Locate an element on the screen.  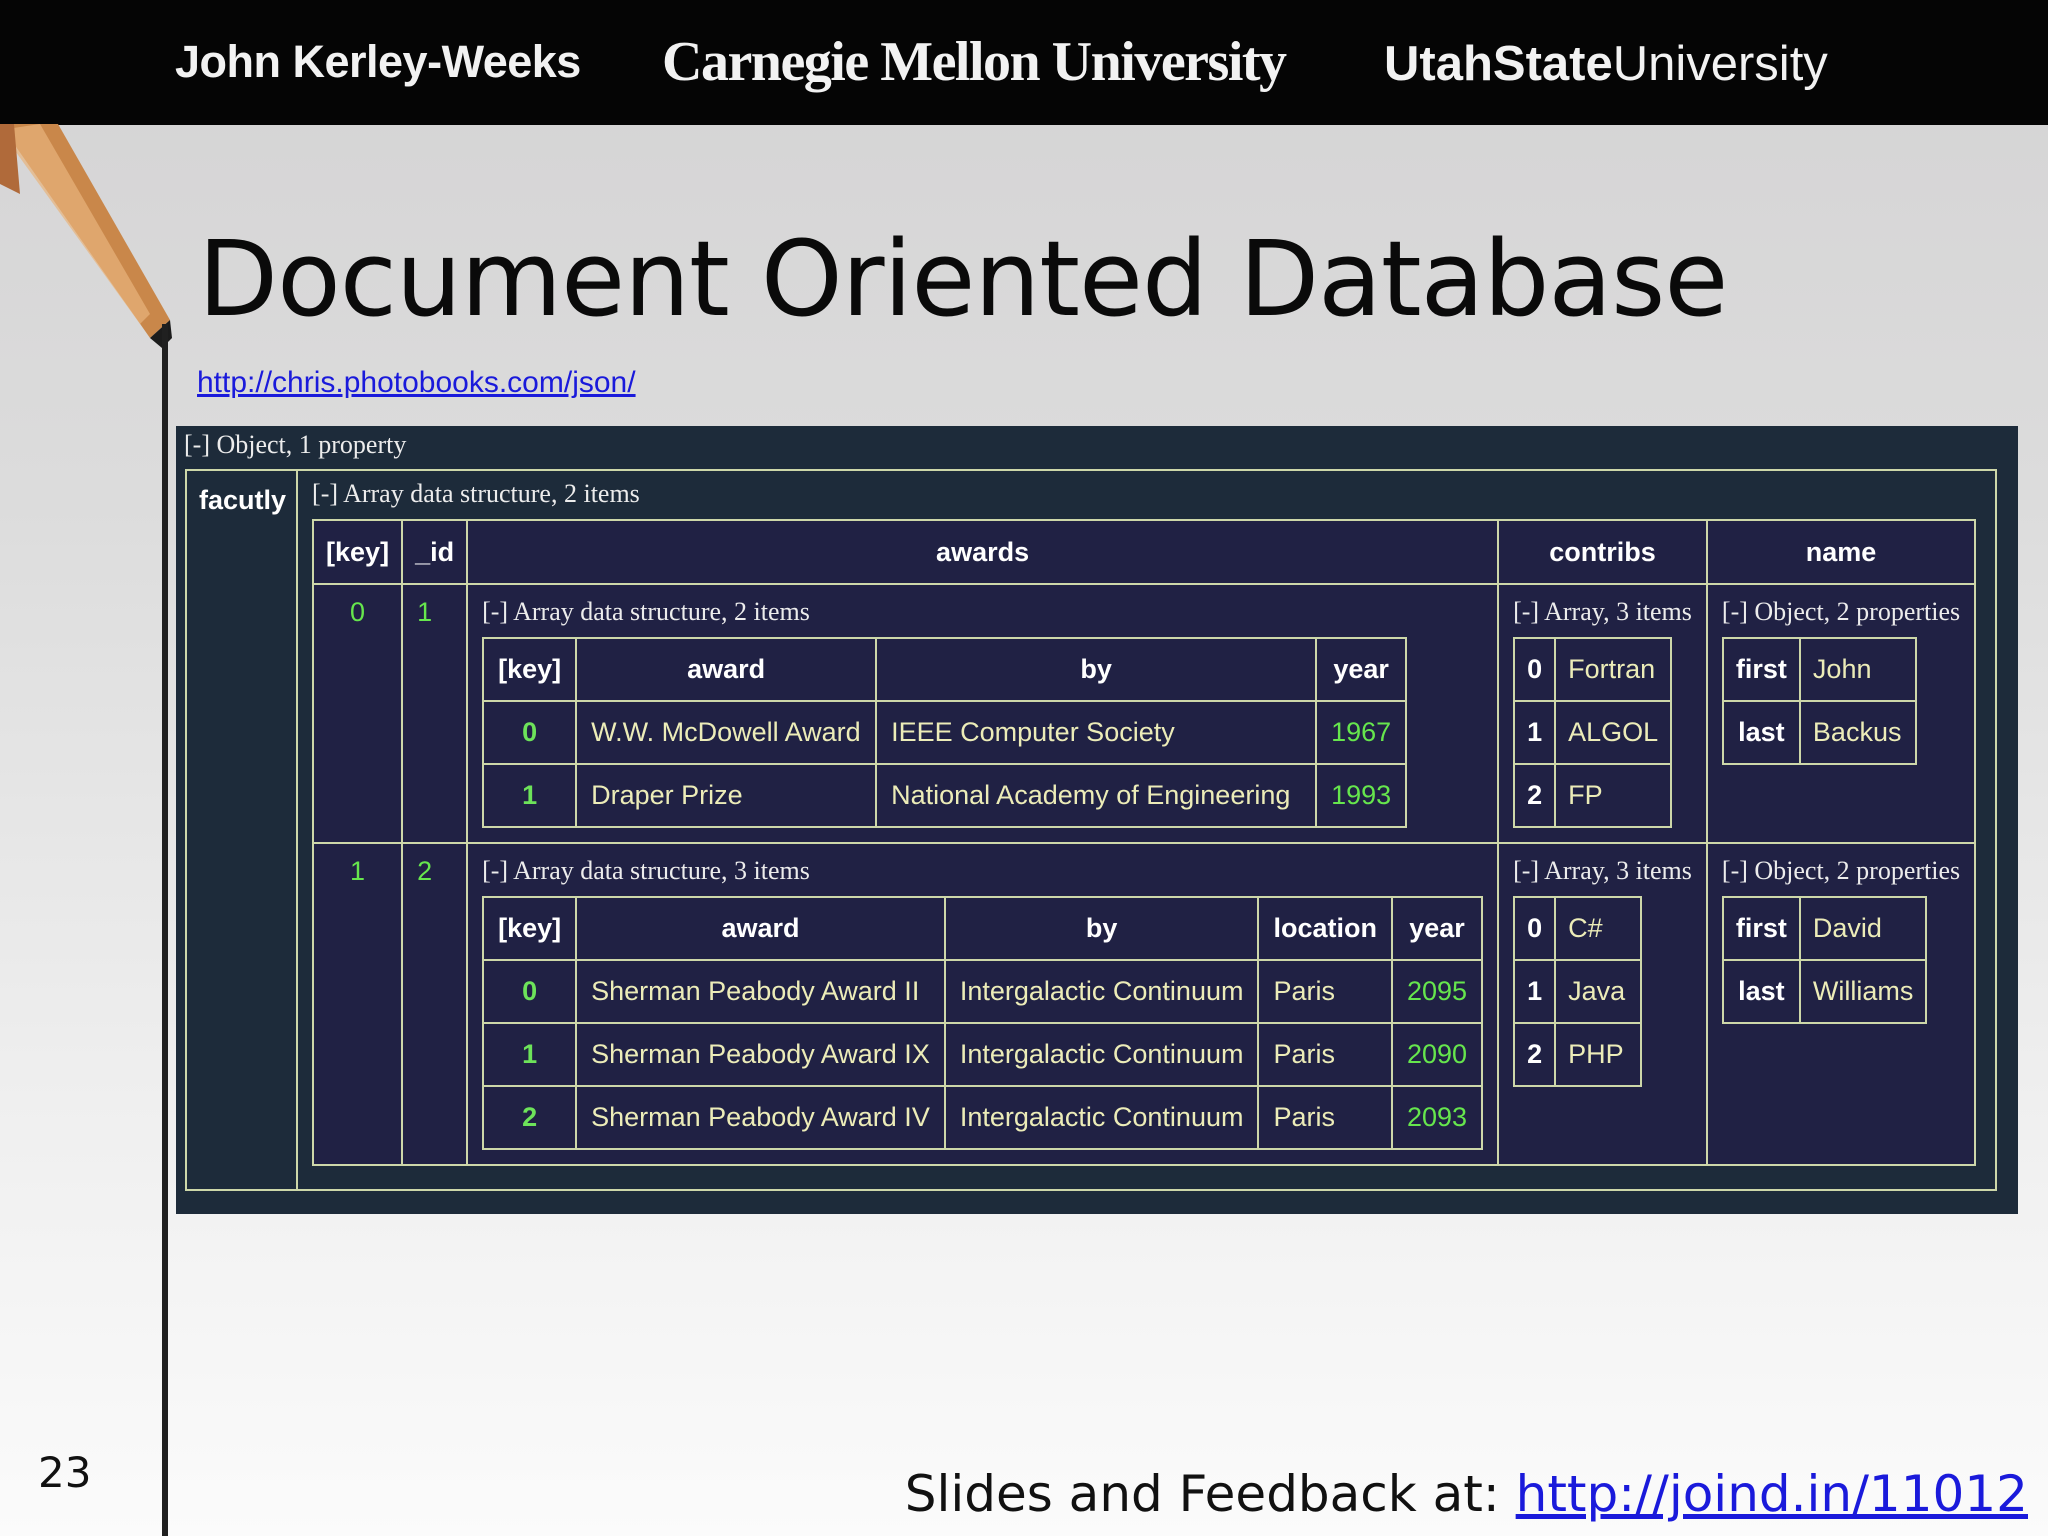
awards-header-year: year is located at coordinates (1361, 669).